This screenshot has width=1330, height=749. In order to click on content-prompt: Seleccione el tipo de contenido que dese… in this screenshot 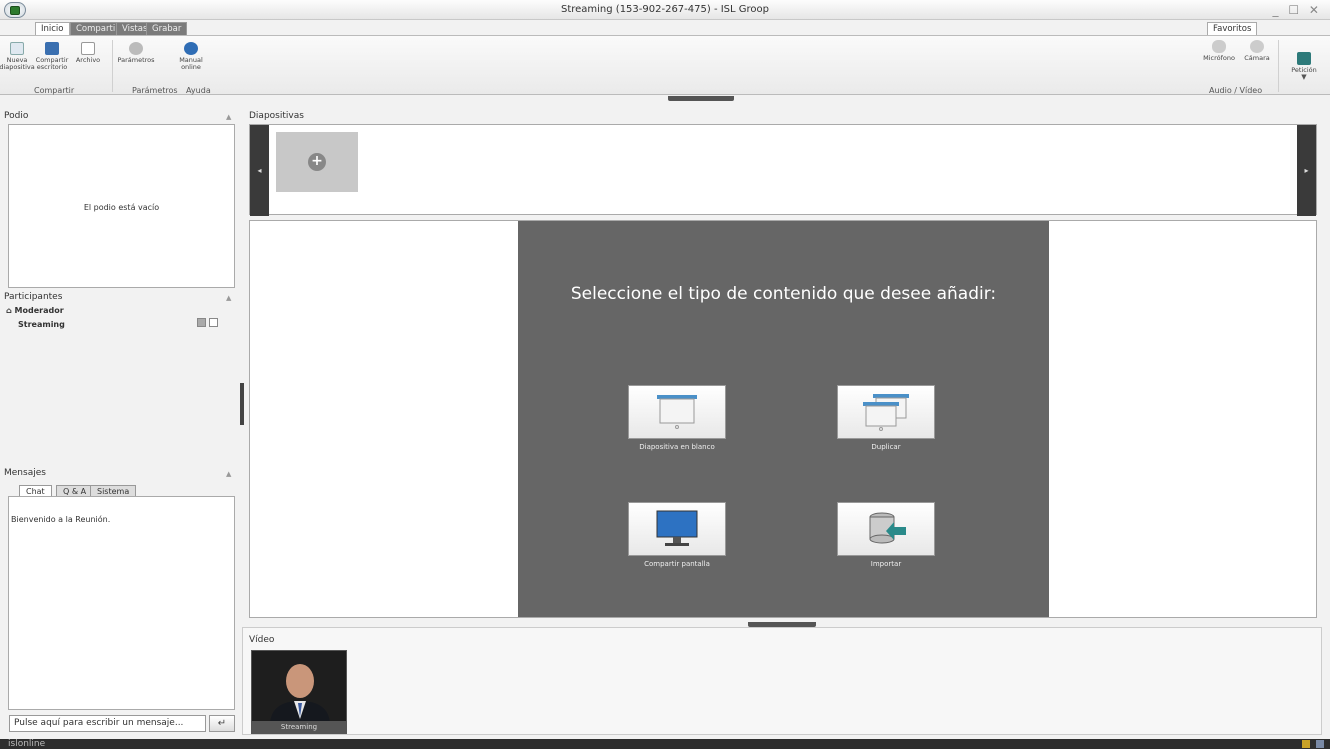, I will do `click(783, 294)`.